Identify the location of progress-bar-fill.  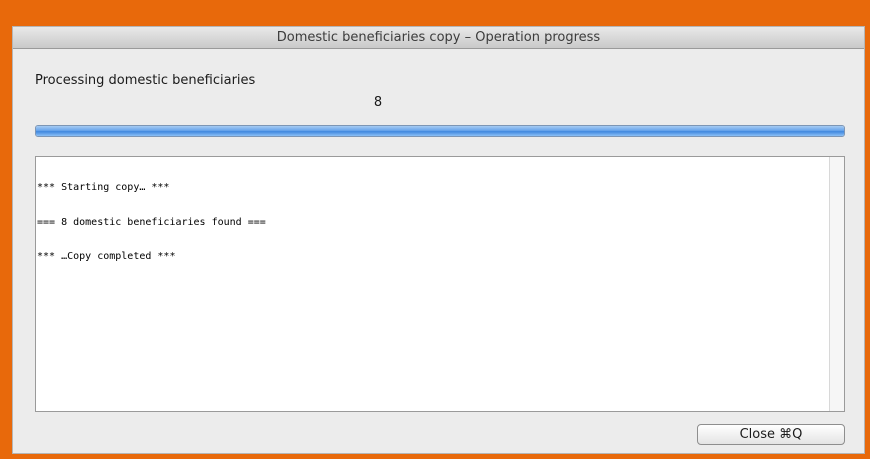
(440, 131).